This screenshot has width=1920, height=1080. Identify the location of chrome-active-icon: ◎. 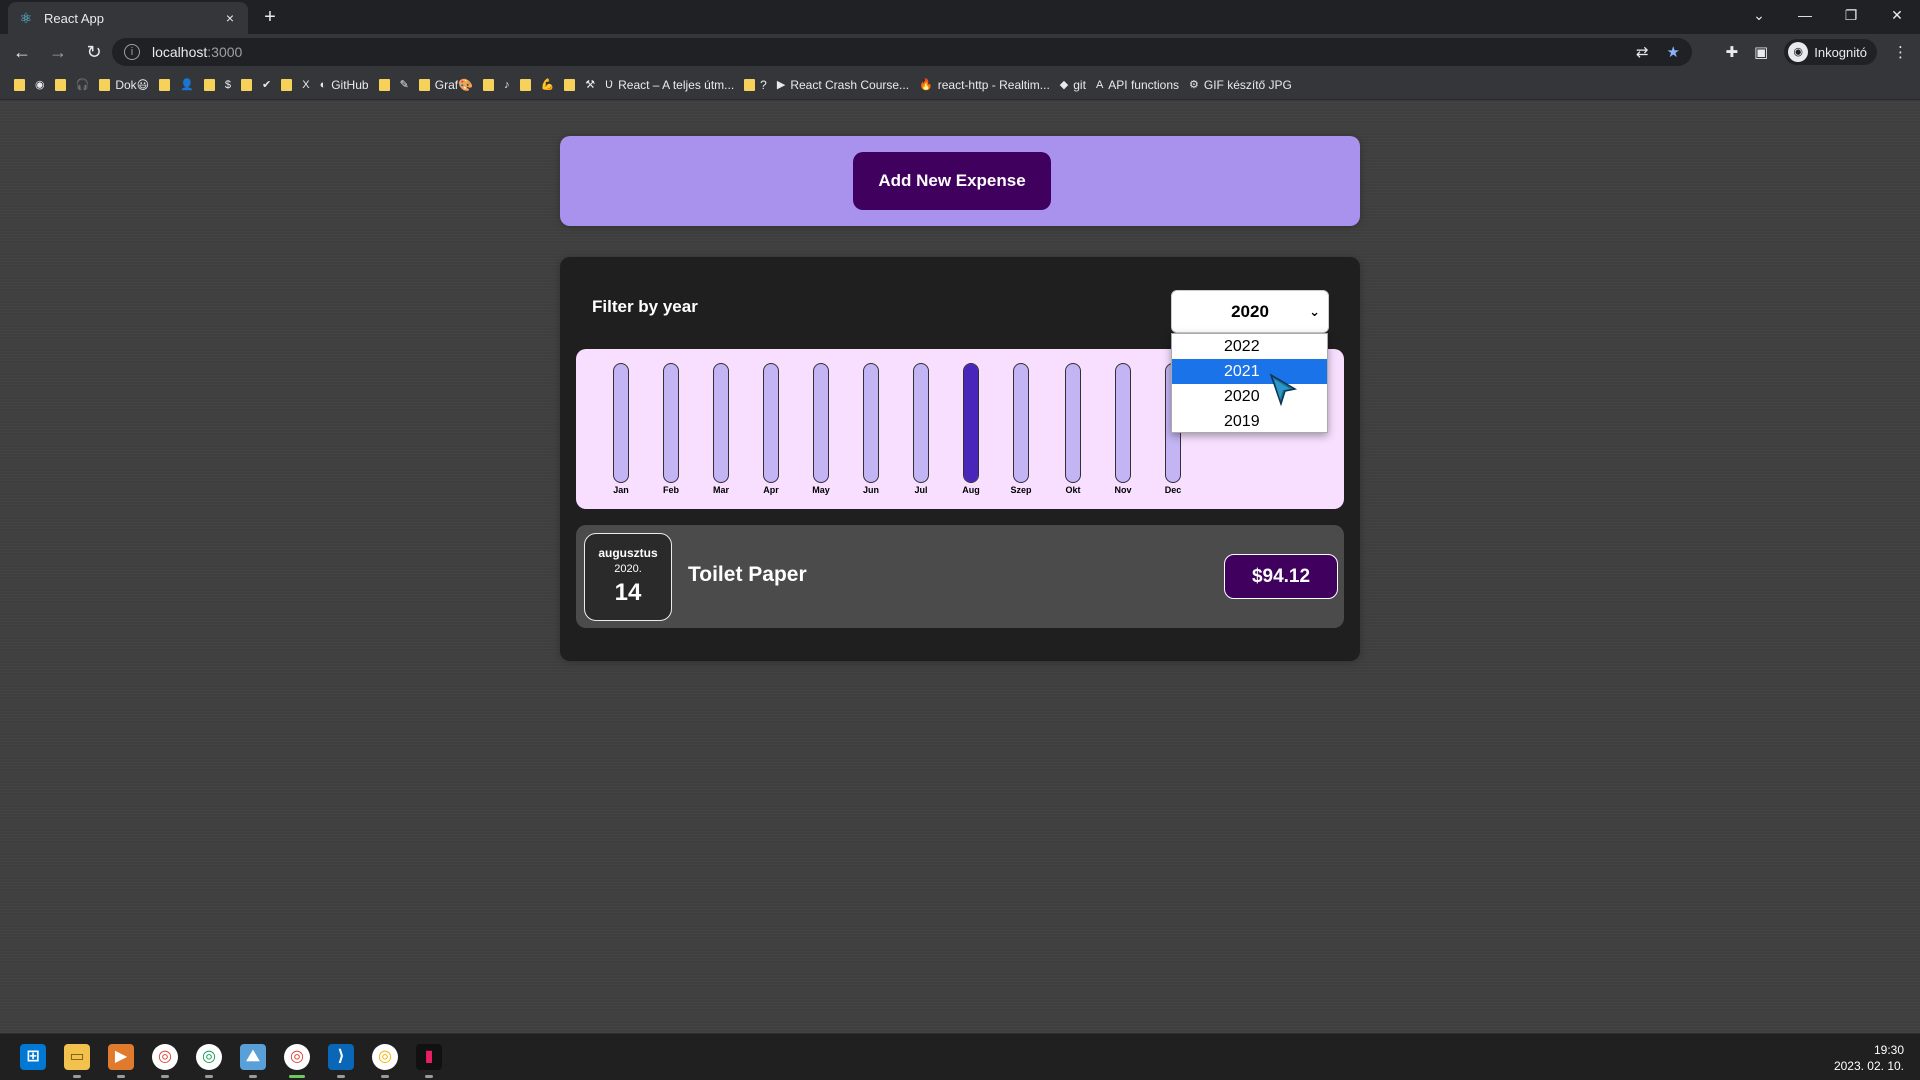
(297, 1061).